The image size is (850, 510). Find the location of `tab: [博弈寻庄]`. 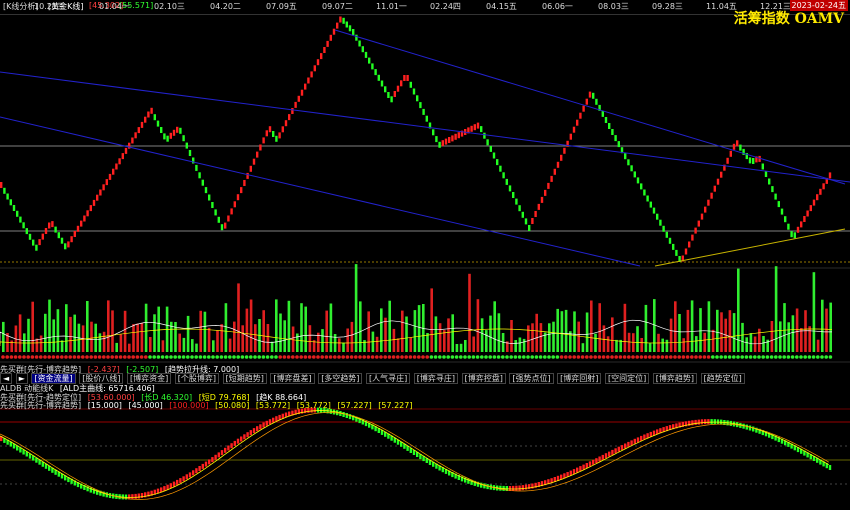

tab: [博弈寻庄] is located at coordinates (436, 378).